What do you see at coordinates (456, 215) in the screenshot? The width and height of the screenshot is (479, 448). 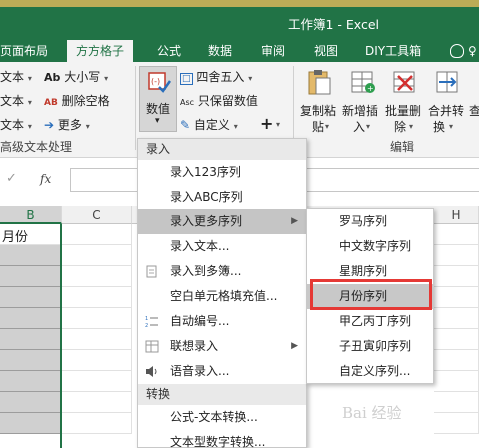 I see `column-header-h: H` at bounding box center [456, 215].